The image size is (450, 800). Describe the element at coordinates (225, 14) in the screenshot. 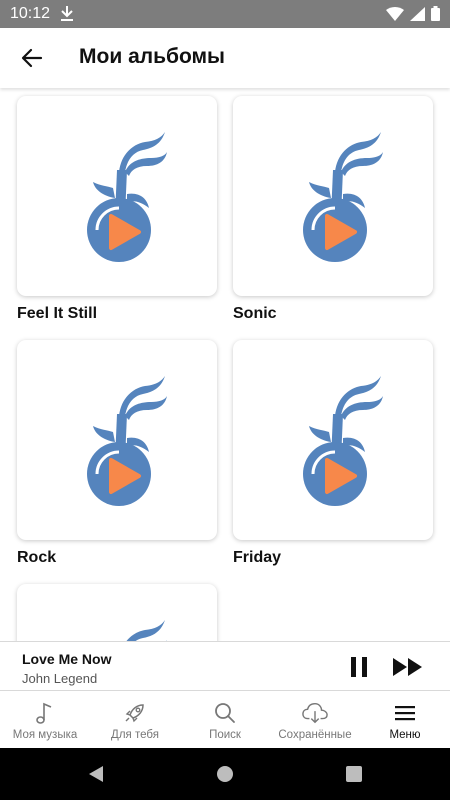

I see `status-bar: 10:12` at that location.